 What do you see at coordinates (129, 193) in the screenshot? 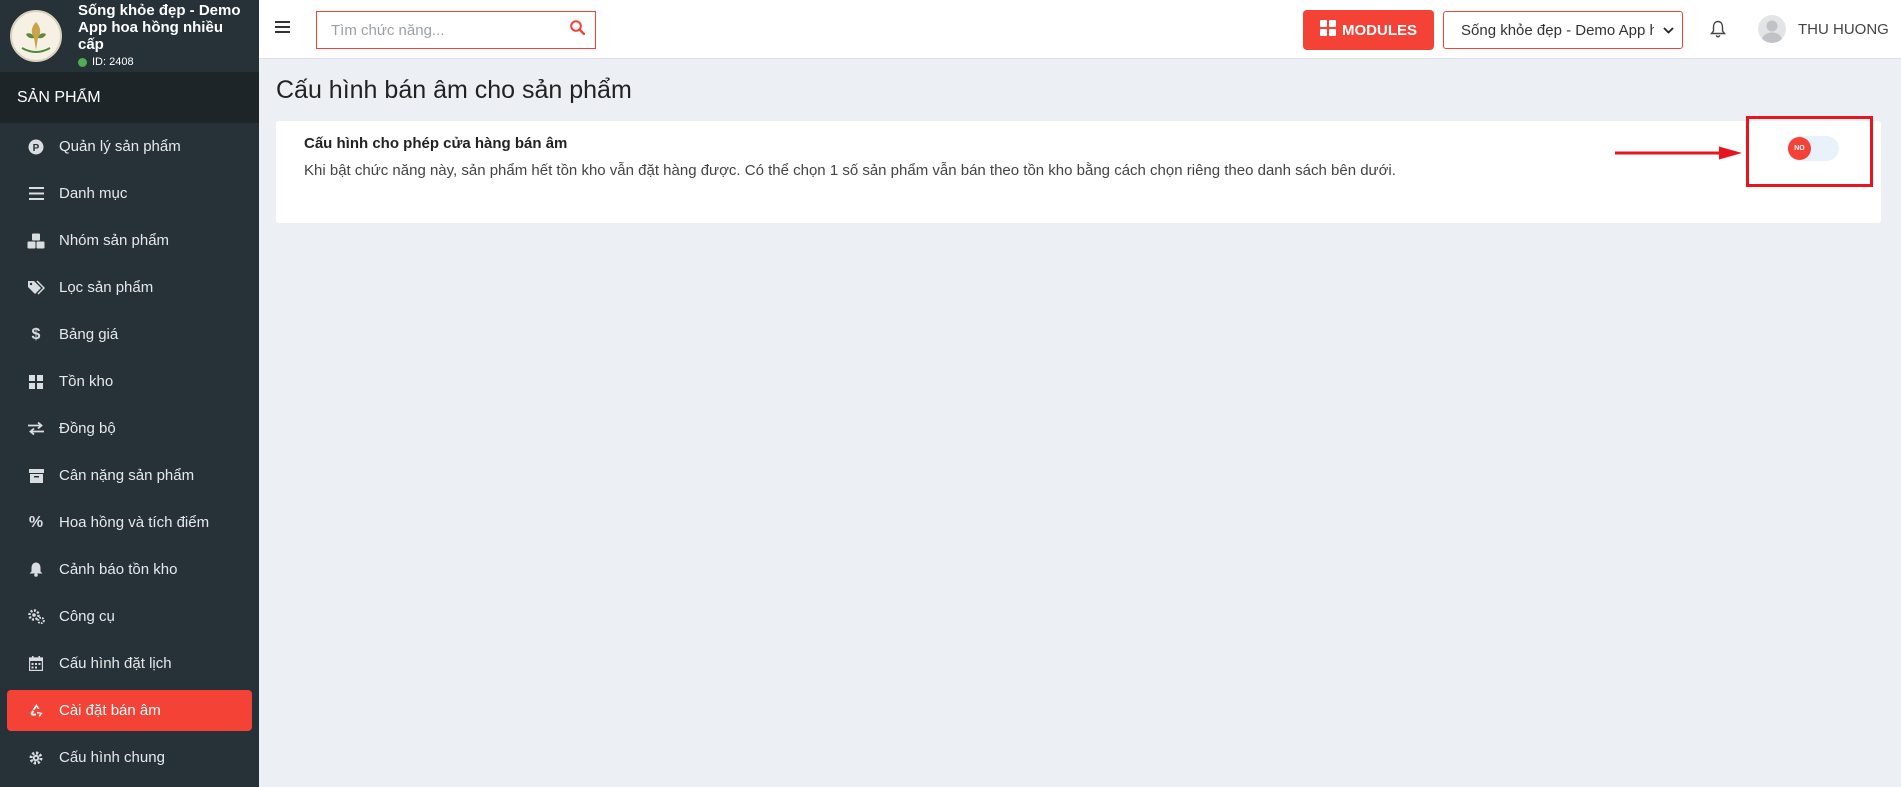
I see `sidebar-item-danh-muc: Danh mục` at bounding box center [129, 193].